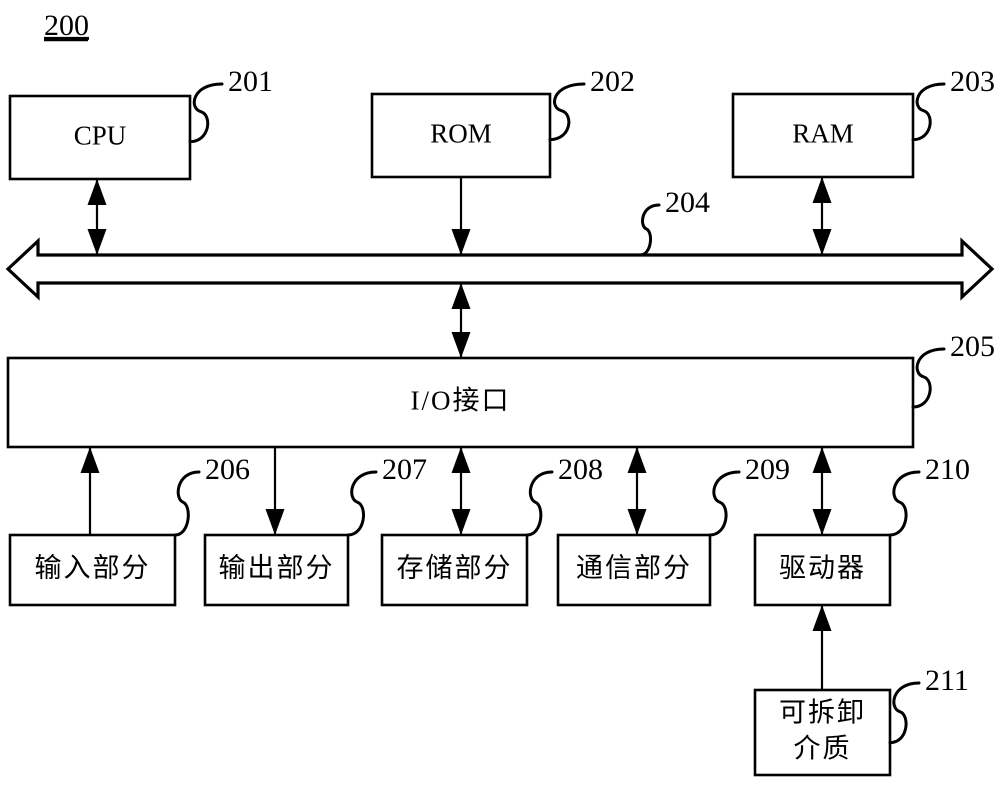  I want to click on block-io-interface: I/O接口, so click(460, 402).